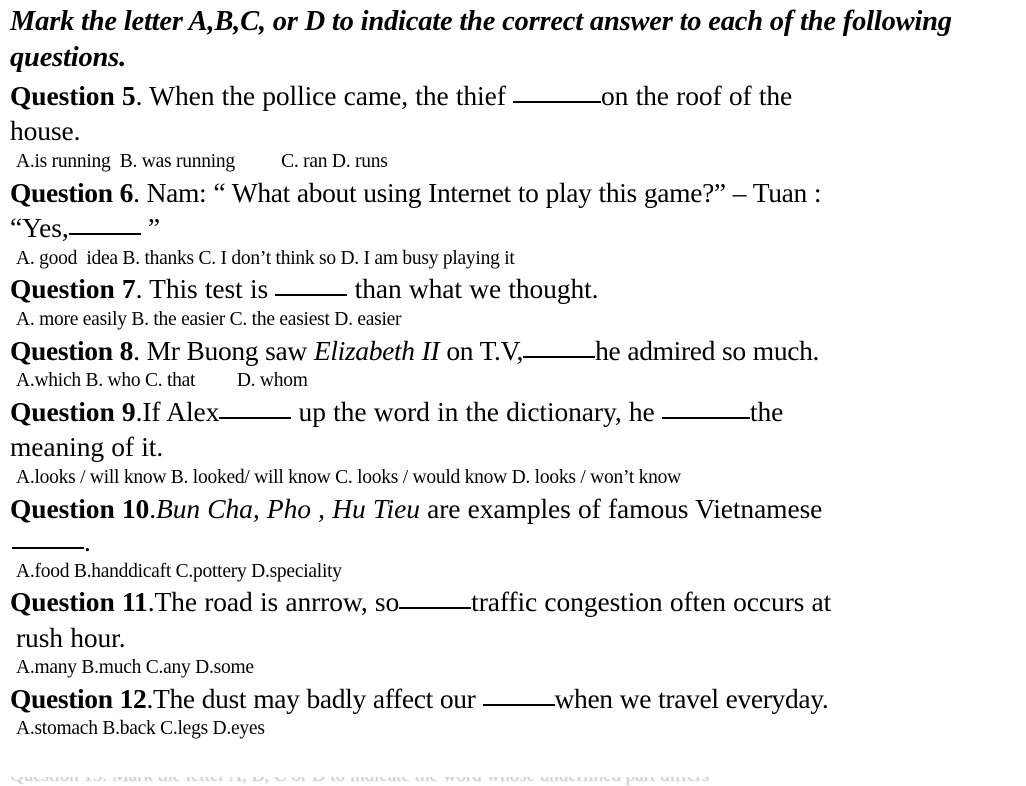 The width and height of the screenshot is (1026, 786). I want to click on question-6-text-line2-before: “Yes,, so click(39, 228).